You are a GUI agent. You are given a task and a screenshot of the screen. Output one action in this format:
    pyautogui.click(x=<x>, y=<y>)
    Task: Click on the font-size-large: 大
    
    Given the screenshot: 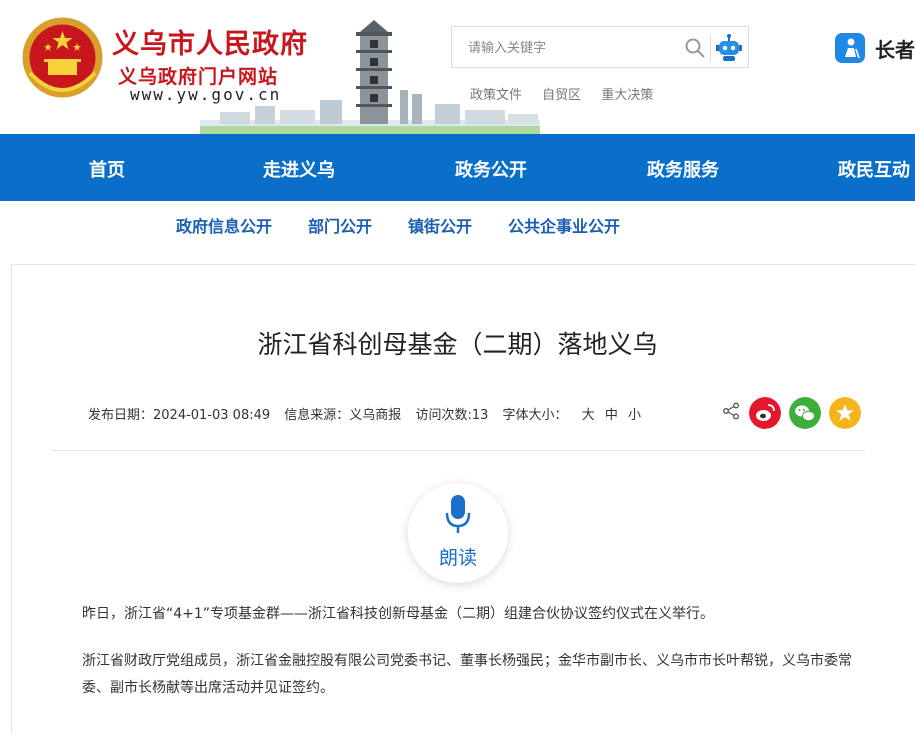 What is the action you would take?
    pyautogui.click(x=588, y=415)
    